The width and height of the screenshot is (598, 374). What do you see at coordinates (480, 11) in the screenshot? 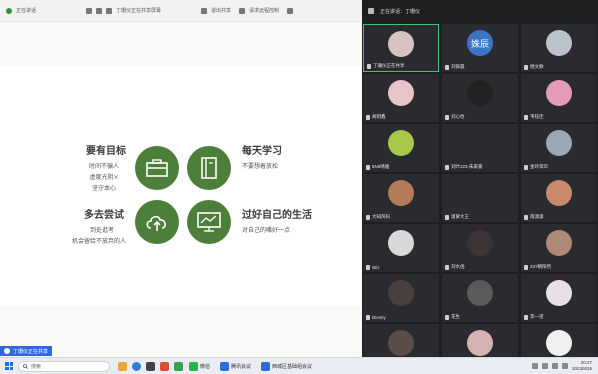
I see `gallery-header: 正在讲话：丁珊仪` at bounding box center [480, 11].